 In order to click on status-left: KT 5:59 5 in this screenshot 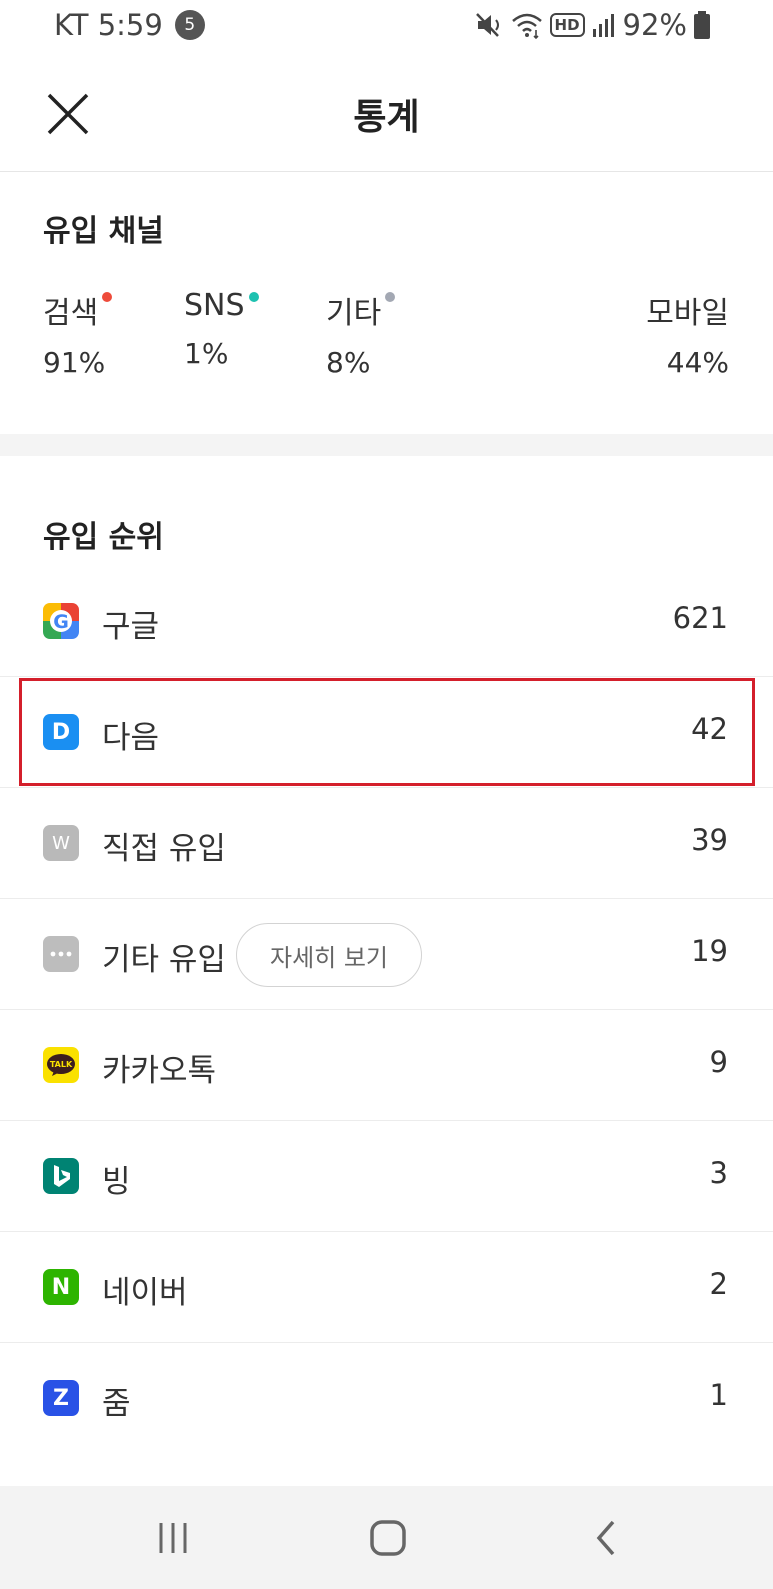, I will do `click(129, 25)`.